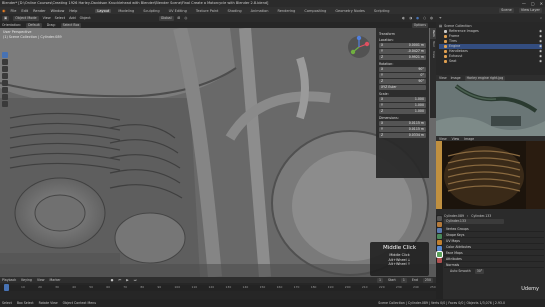 Image resolution: width=545 pixels, height=307 pixels. Describe the element at coordinates (427, 280) in the screenshot. I see `end-frame-field: 250` at that location.